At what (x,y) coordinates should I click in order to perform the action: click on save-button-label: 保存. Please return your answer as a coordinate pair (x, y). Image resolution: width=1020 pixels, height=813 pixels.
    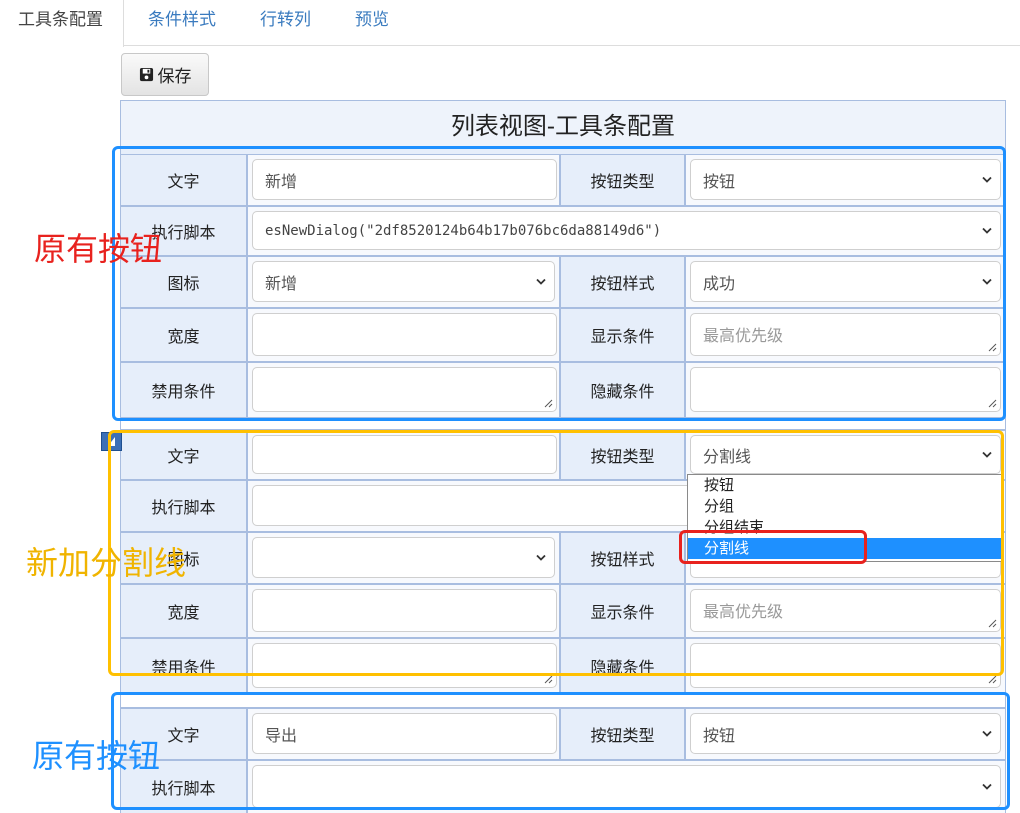
    Looking at the image, I should click on (174, 77).